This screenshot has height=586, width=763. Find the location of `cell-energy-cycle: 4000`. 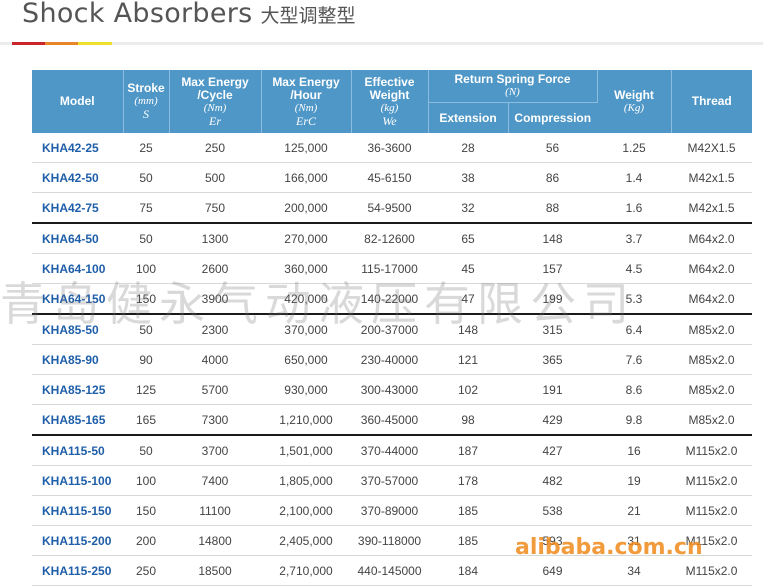

cell-energy-cycle: 4000 is located at coordinates (215, 359).